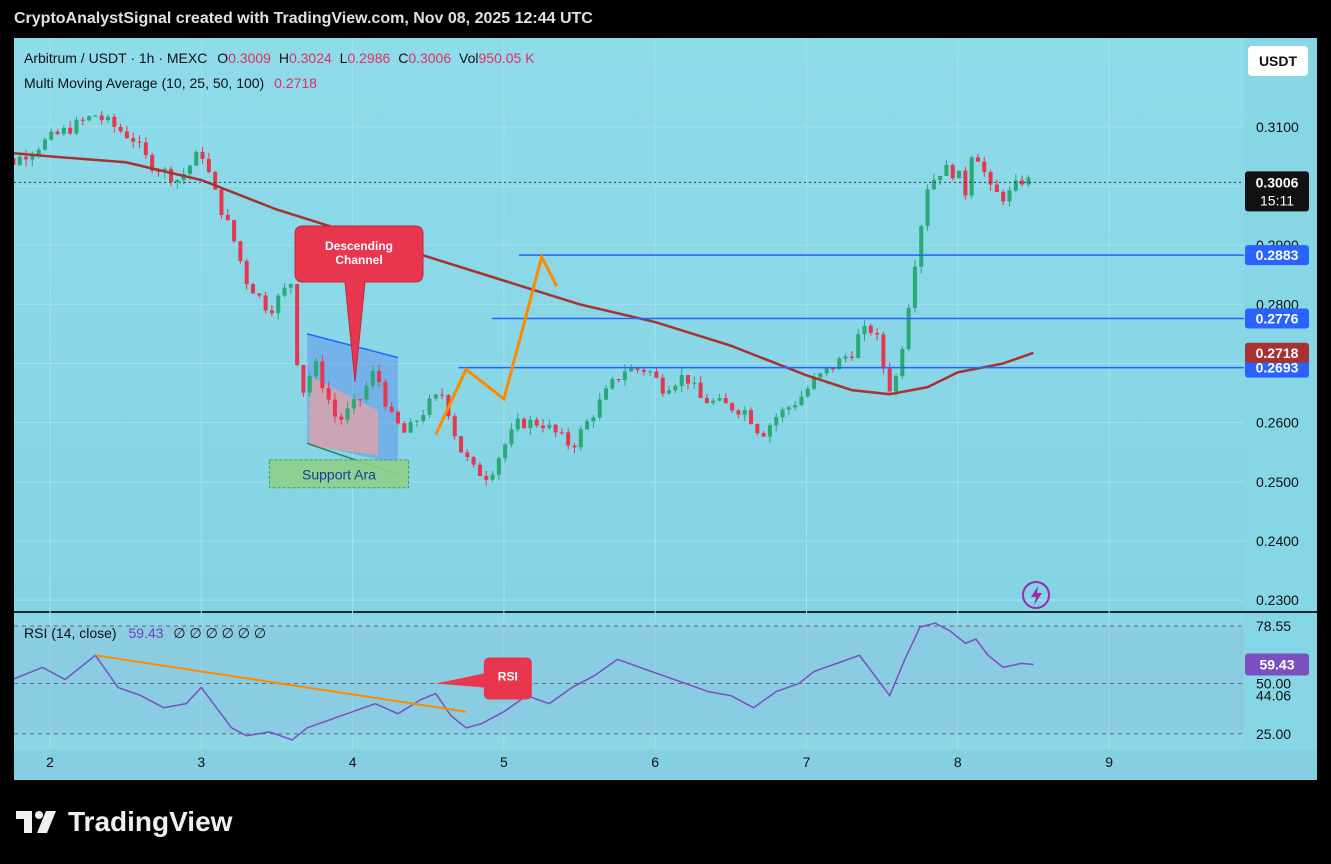 The width and height of the screenshot is (1331, 864). What do you see at coordinates (1277, 318) in the screenshot?
I see `price-level-tag-text: 0.2776` at bounding box center [1277, 318].